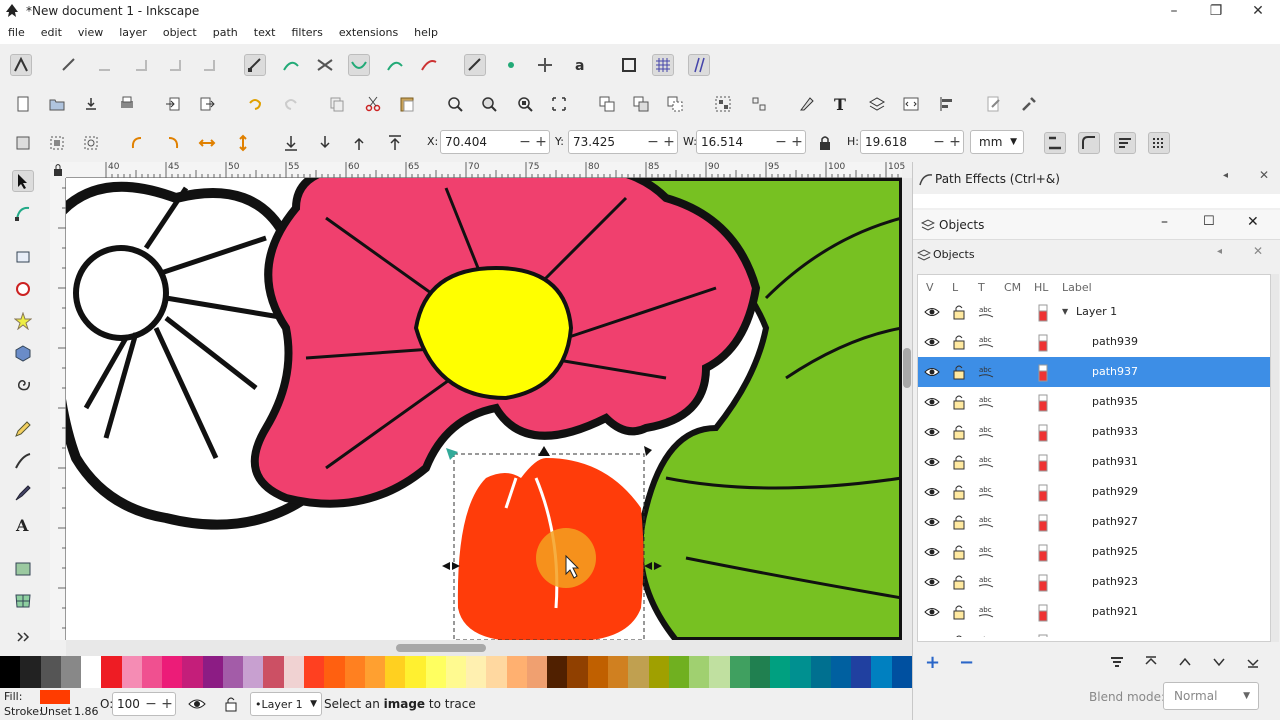 The image size is (1280, 720). Describe the element at coordinates (243, 143) in the screenshot. I see `flip-vertical-icon` at that location.